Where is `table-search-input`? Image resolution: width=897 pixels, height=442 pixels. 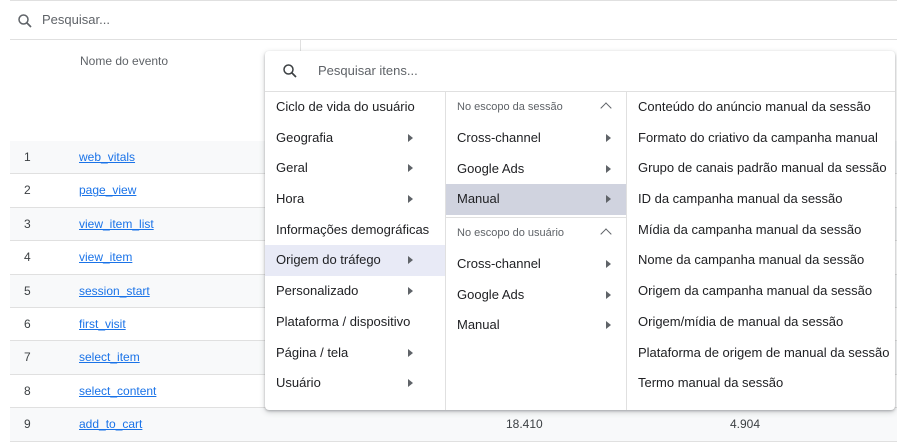
table-search-input is located at coordinates (192, 19).